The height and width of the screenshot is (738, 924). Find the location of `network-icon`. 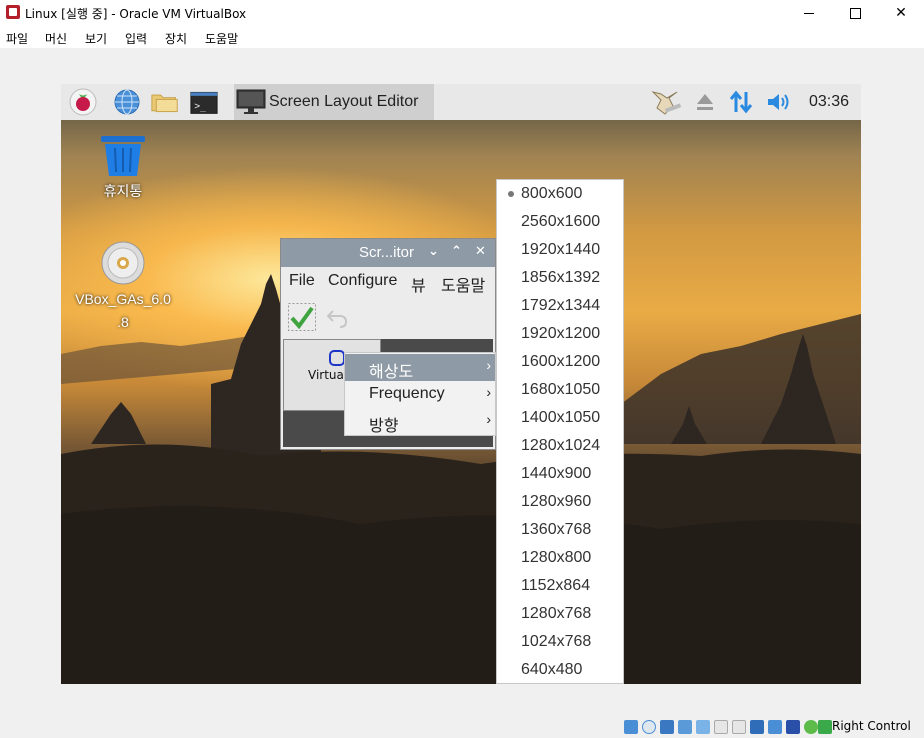

network-icon is located at coordinates (741, 102).